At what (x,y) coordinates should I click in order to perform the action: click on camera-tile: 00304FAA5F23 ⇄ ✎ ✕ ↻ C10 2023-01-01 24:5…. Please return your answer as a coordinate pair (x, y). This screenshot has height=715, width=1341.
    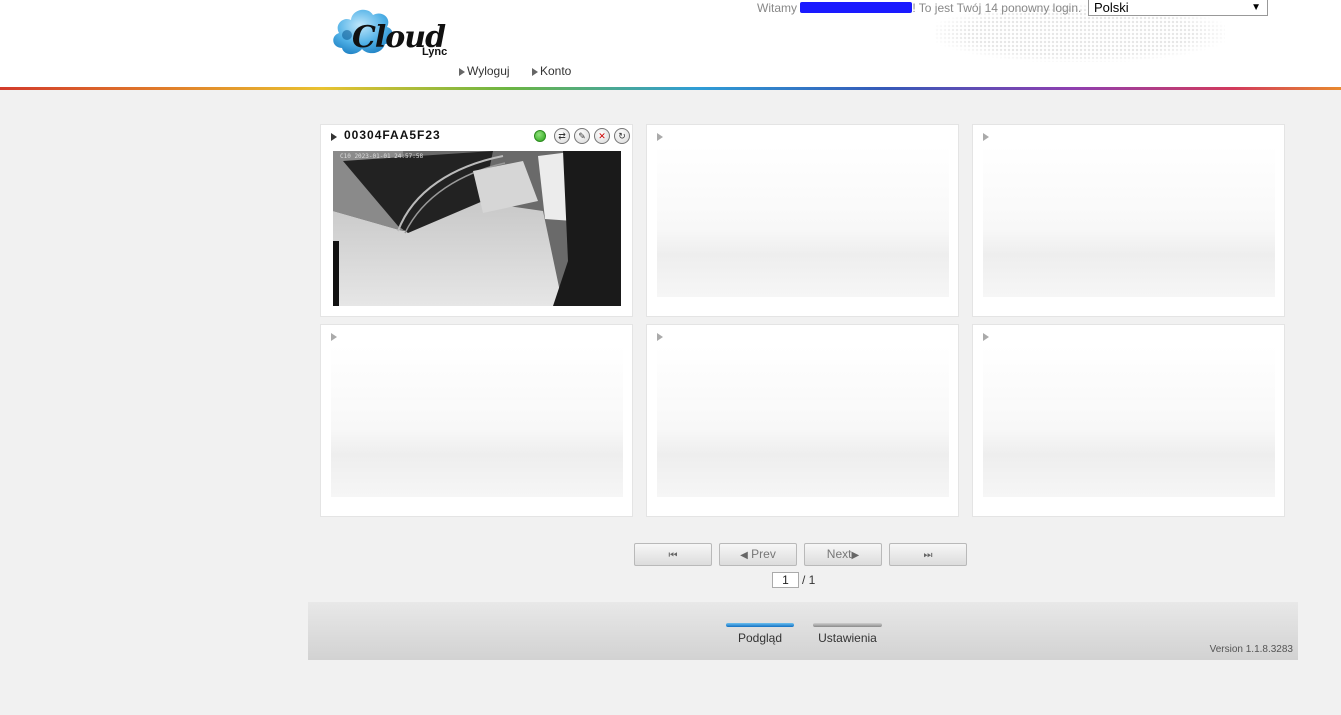
    Looking at the image, I should click on (476, 220).